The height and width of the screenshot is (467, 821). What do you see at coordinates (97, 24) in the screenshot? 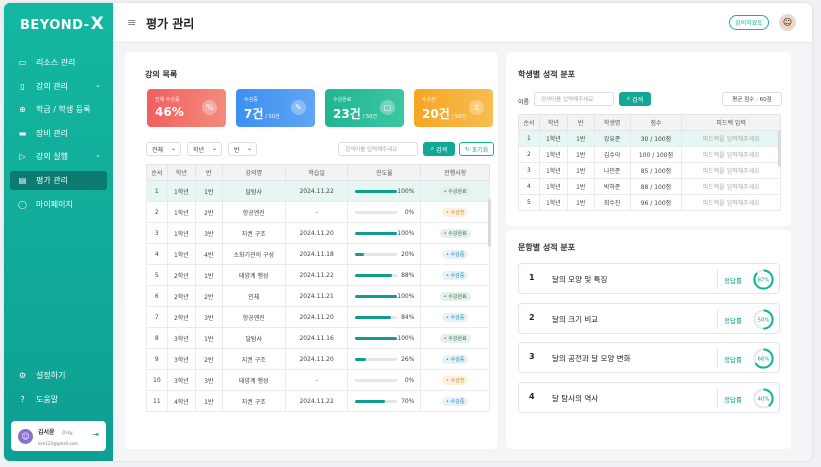
I see `logo-x-mark: X` at bounding box center [97, 24].